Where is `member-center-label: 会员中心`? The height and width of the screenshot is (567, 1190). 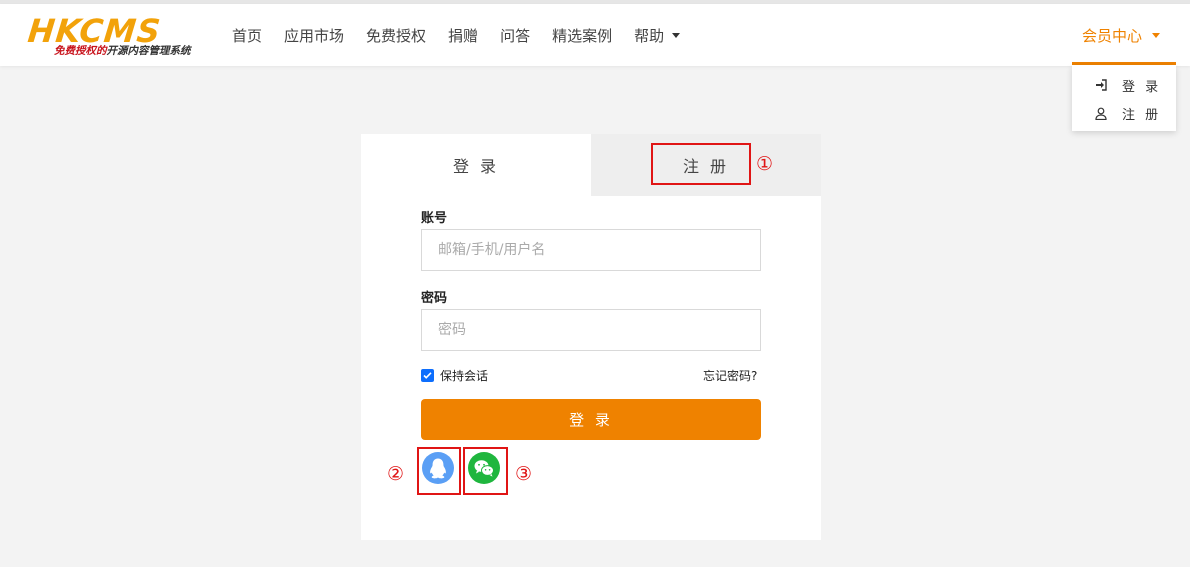 member-center-label: 会员中心 is located at coordinates (1112, 35).